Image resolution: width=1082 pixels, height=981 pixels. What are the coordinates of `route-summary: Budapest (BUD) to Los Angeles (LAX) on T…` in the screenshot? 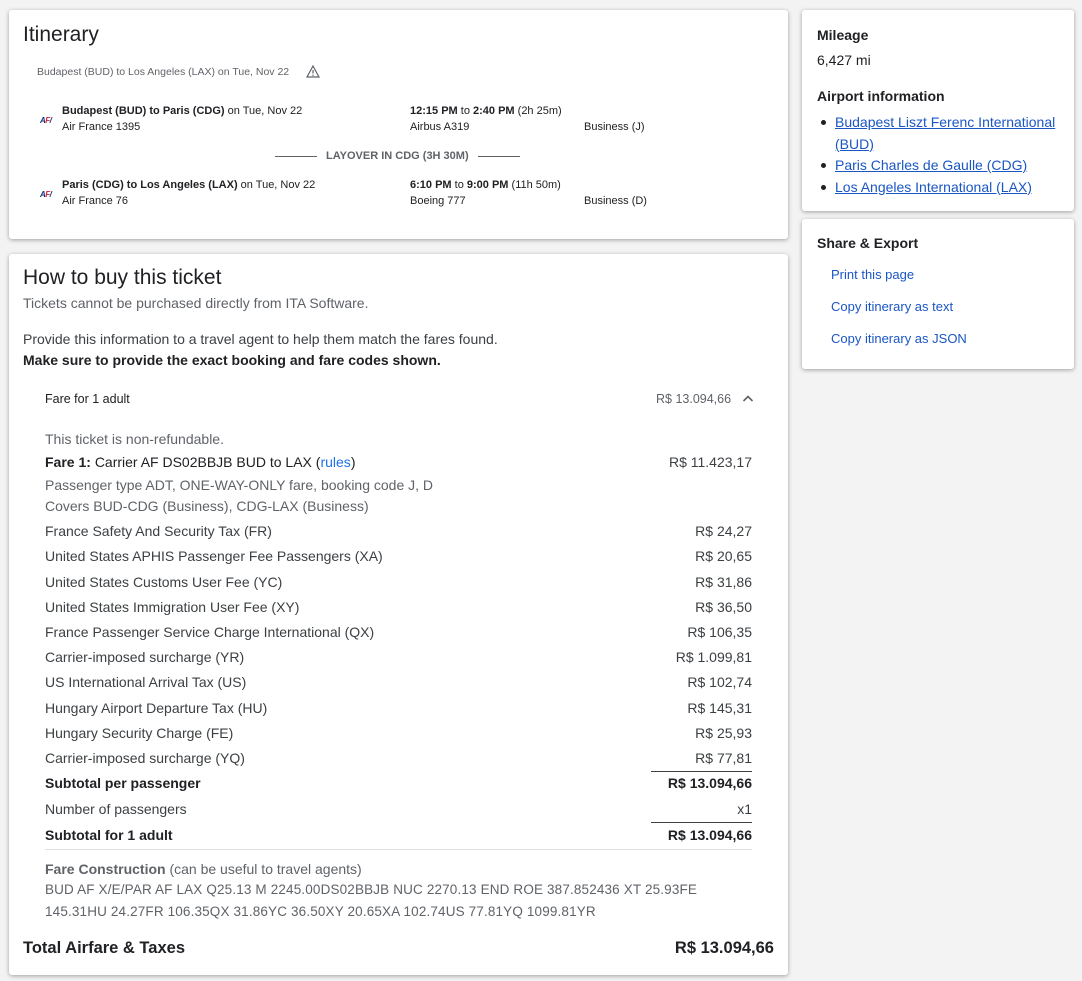 It's located at (163, 72).